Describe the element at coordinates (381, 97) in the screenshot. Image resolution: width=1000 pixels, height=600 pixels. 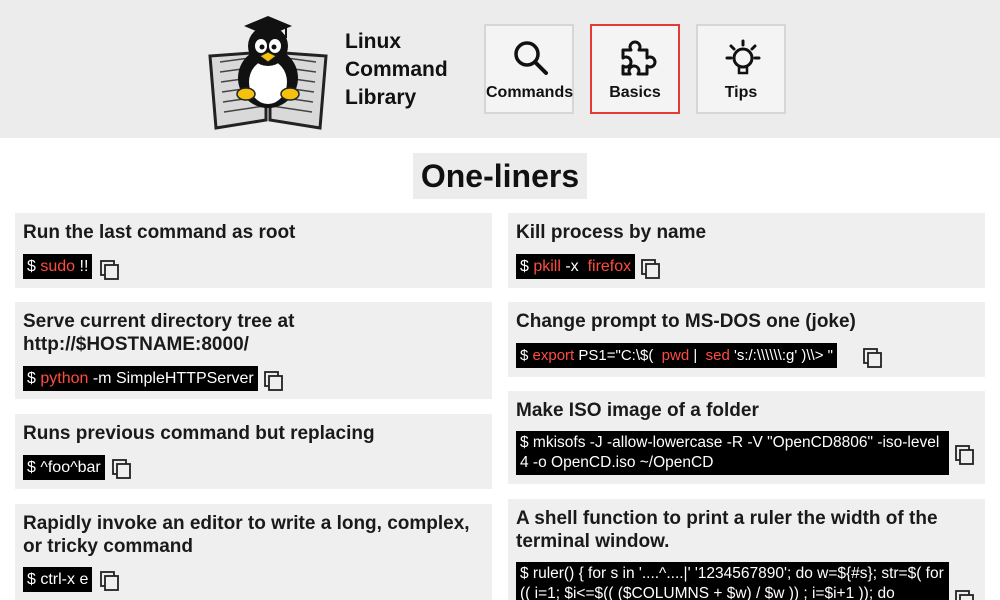
I see `app-title-line: Library` at that location.